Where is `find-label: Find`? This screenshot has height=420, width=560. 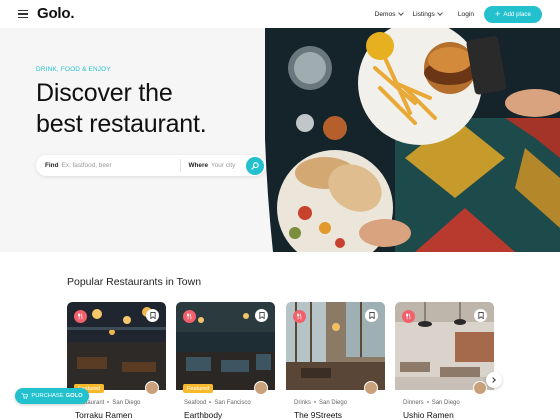
find-label: Find is located at coordinates (52, 165).